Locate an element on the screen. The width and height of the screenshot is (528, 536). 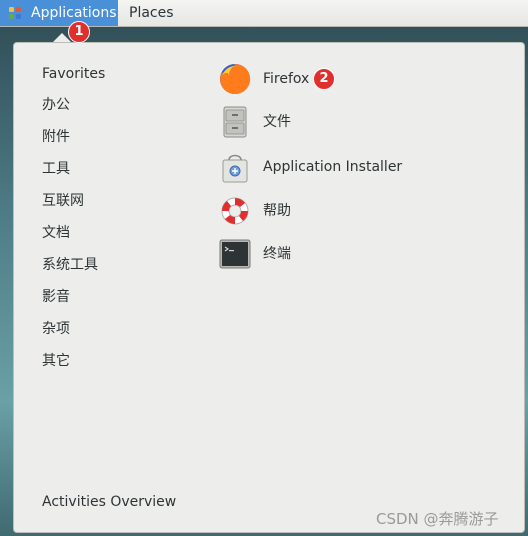
activities-overview-link: Activities Overview is located at coordinates (109, 502).